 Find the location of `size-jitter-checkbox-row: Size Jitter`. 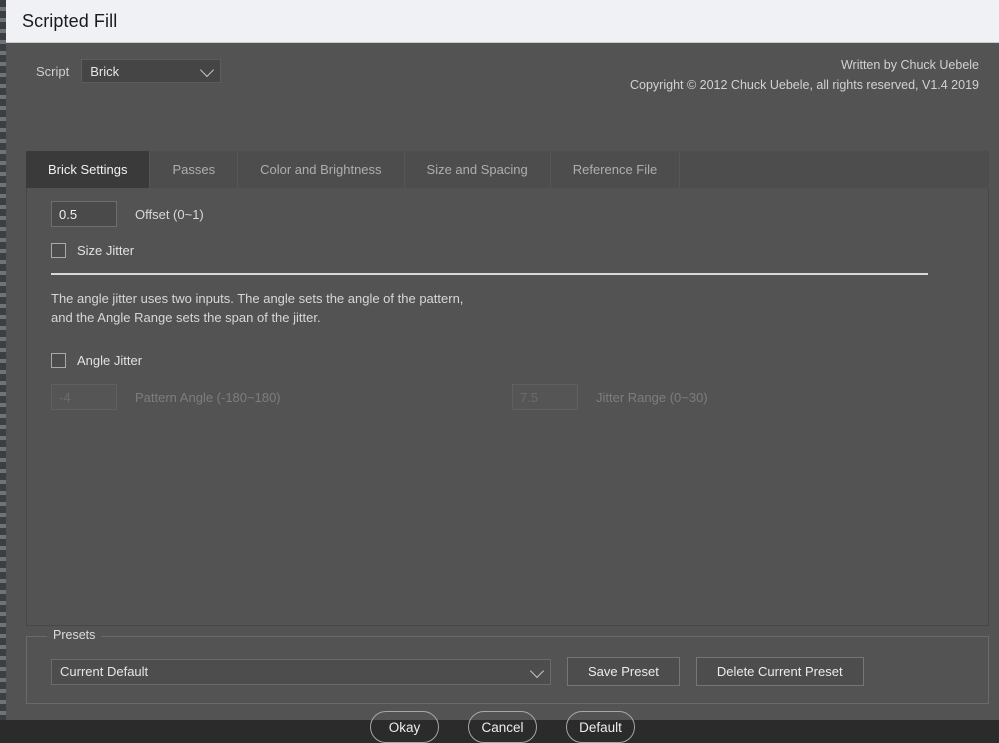

size-jitter-checkbox-row: Size Jitter is located at coordinates (92, 250).